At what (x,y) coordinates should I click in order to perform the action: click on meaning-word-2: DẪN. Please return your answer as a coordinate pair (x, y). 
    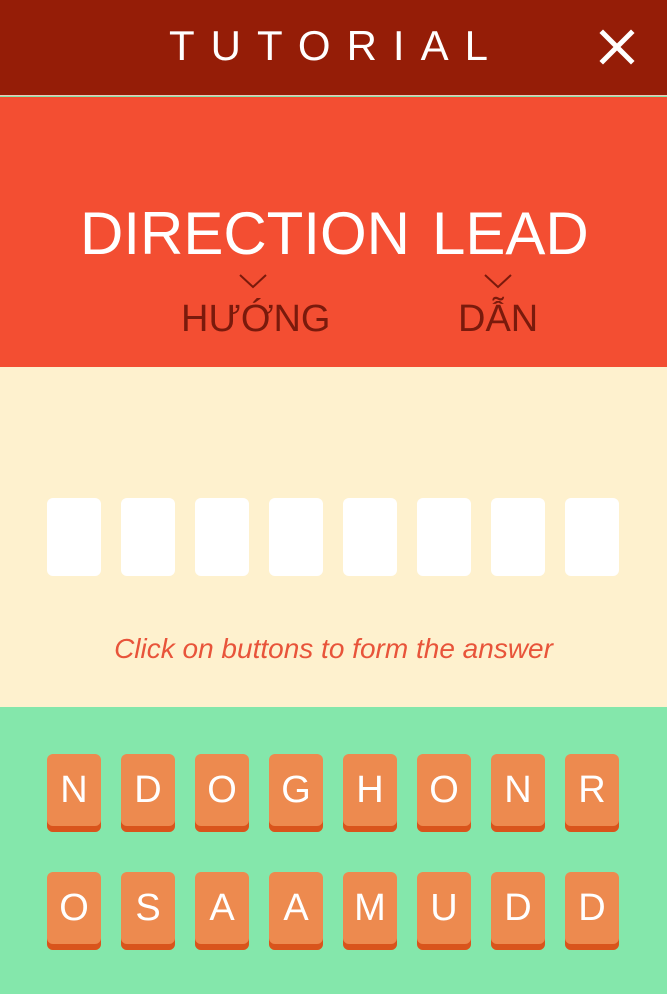
    Looking at the image, I should click on (498, 319).